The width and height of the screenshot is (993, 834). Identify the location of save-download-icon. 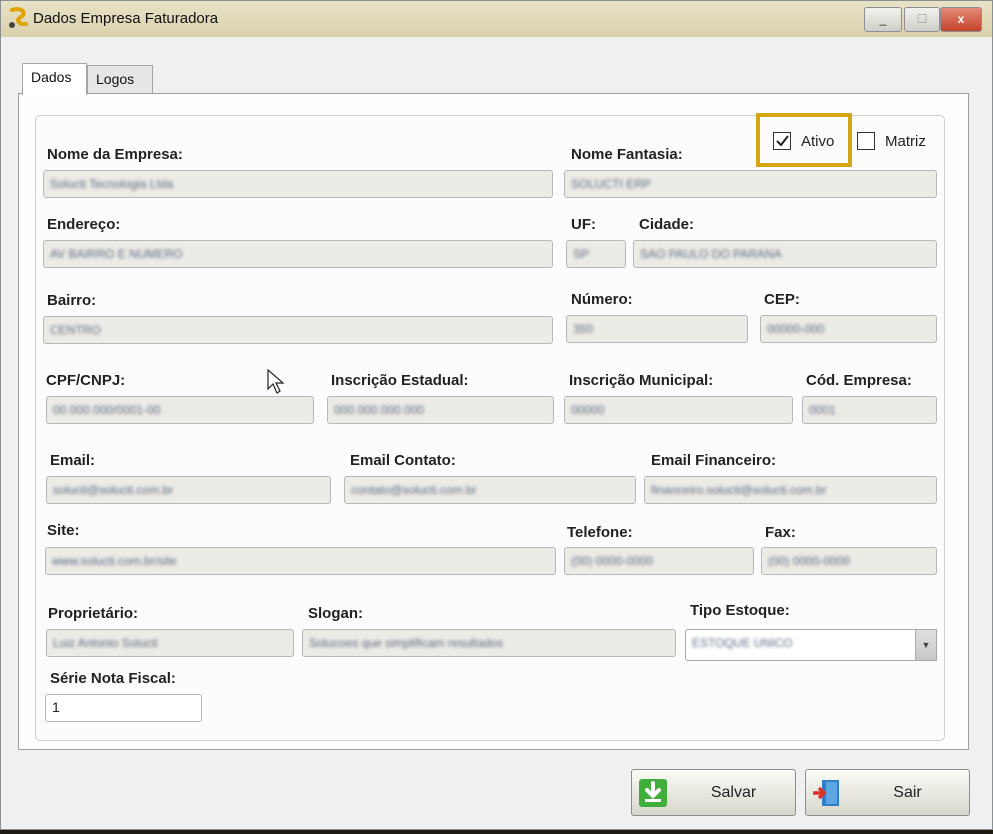
(653, 793).